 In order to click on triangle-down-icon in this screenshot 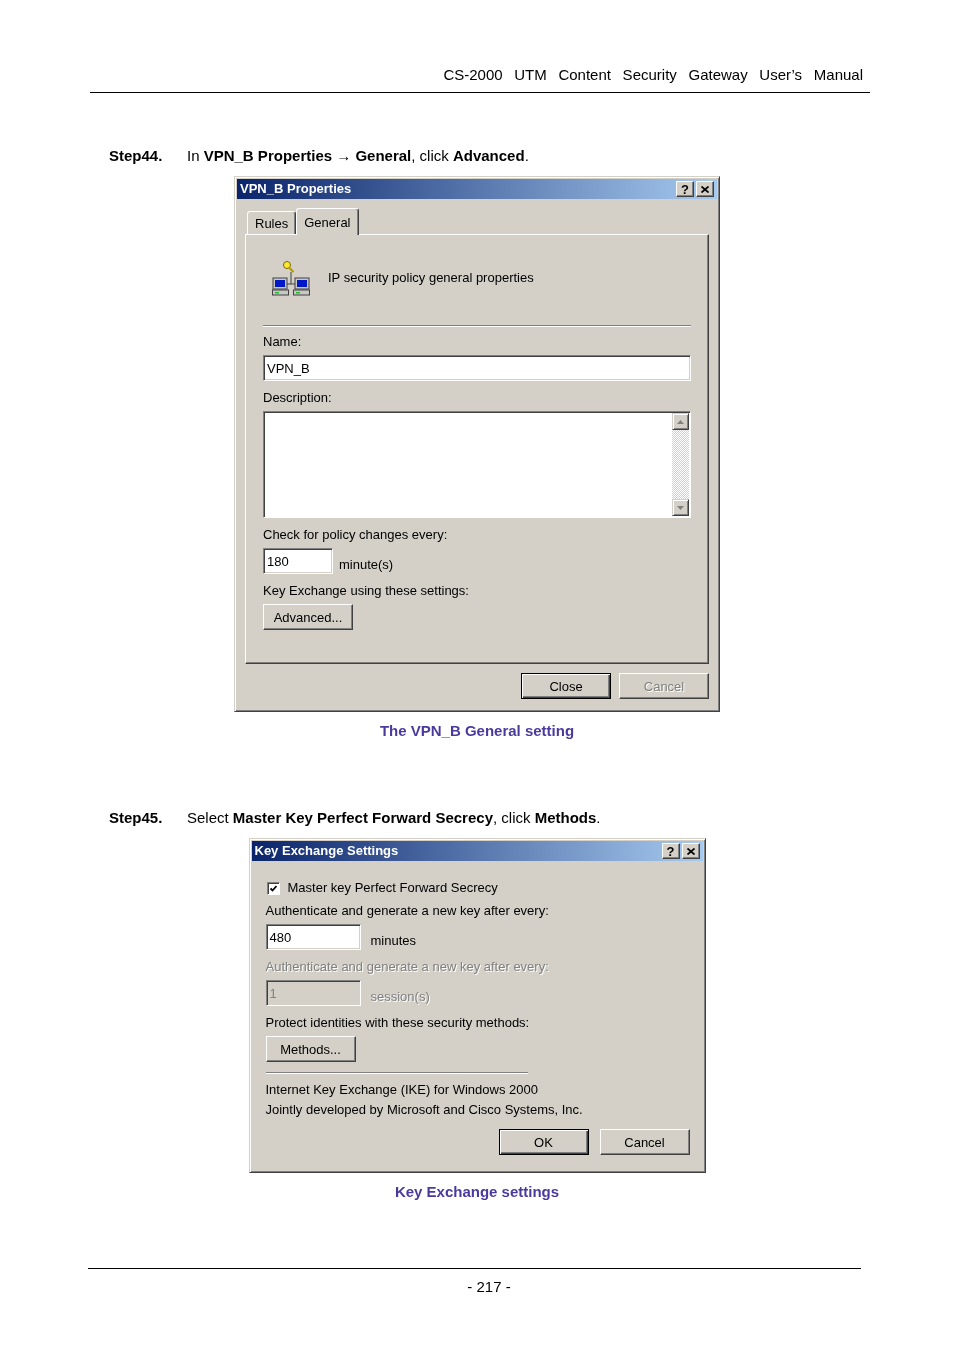, I will do `click(680, 507)`.